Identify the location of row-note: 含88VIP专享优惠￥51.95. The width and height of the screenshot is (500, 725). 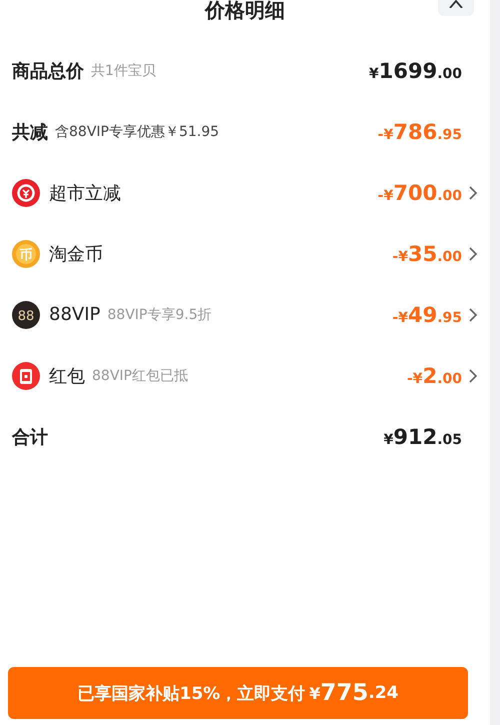
(137, 131).